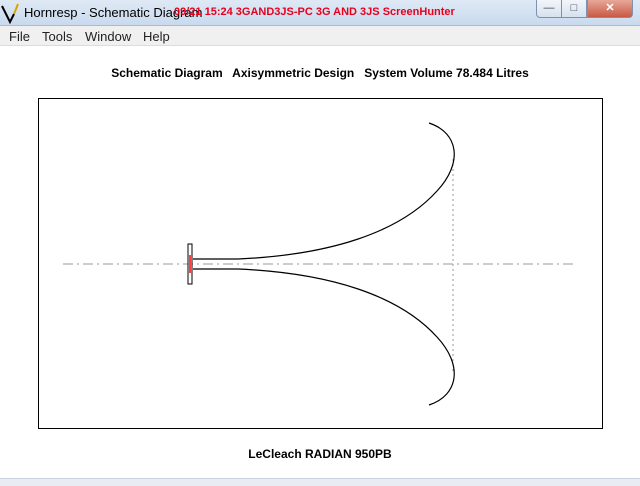 This screenshot has height=486, width=640. I want to click on maximize-button: □, so click(574, 9).